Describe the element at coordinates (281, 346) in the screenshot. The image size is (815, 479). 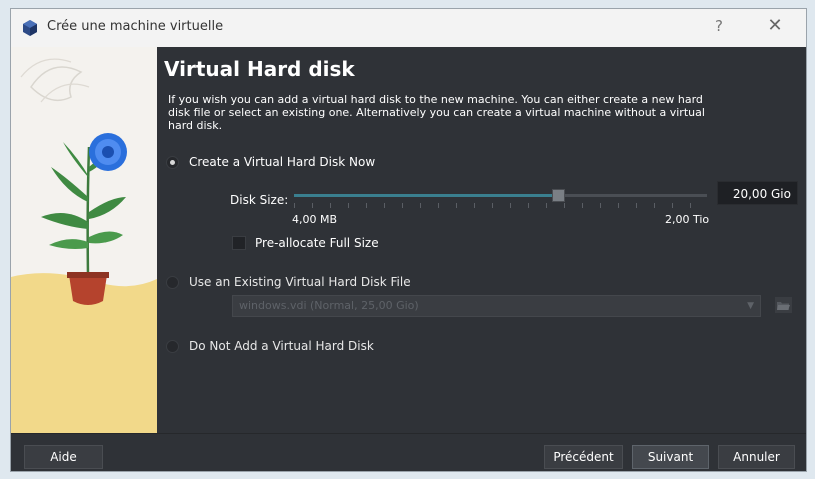
I see `option-no-disk-label: Do Not Add a Virtual Hard Disk` at that location.